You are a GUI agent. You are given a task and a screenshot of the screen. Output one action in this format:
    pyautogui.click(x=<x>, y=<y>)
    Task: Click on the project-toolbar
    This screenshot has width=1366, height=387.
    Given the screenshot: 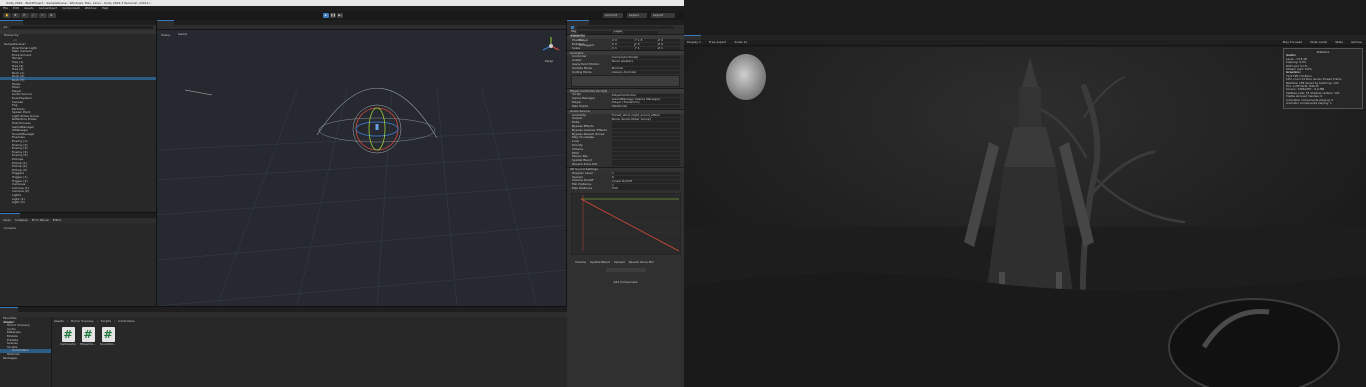 What is the action you would take?
    pyautogui.click(x=283, y=314)
    